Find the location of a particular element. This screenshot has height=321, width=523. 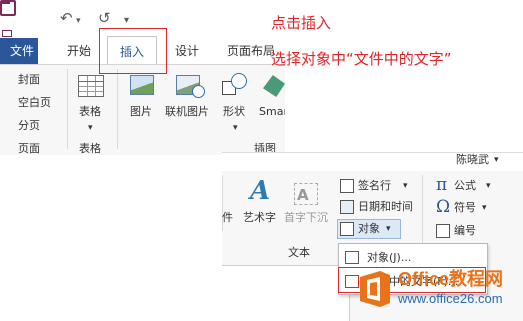

save-icon is located at coordinates (8, 8).